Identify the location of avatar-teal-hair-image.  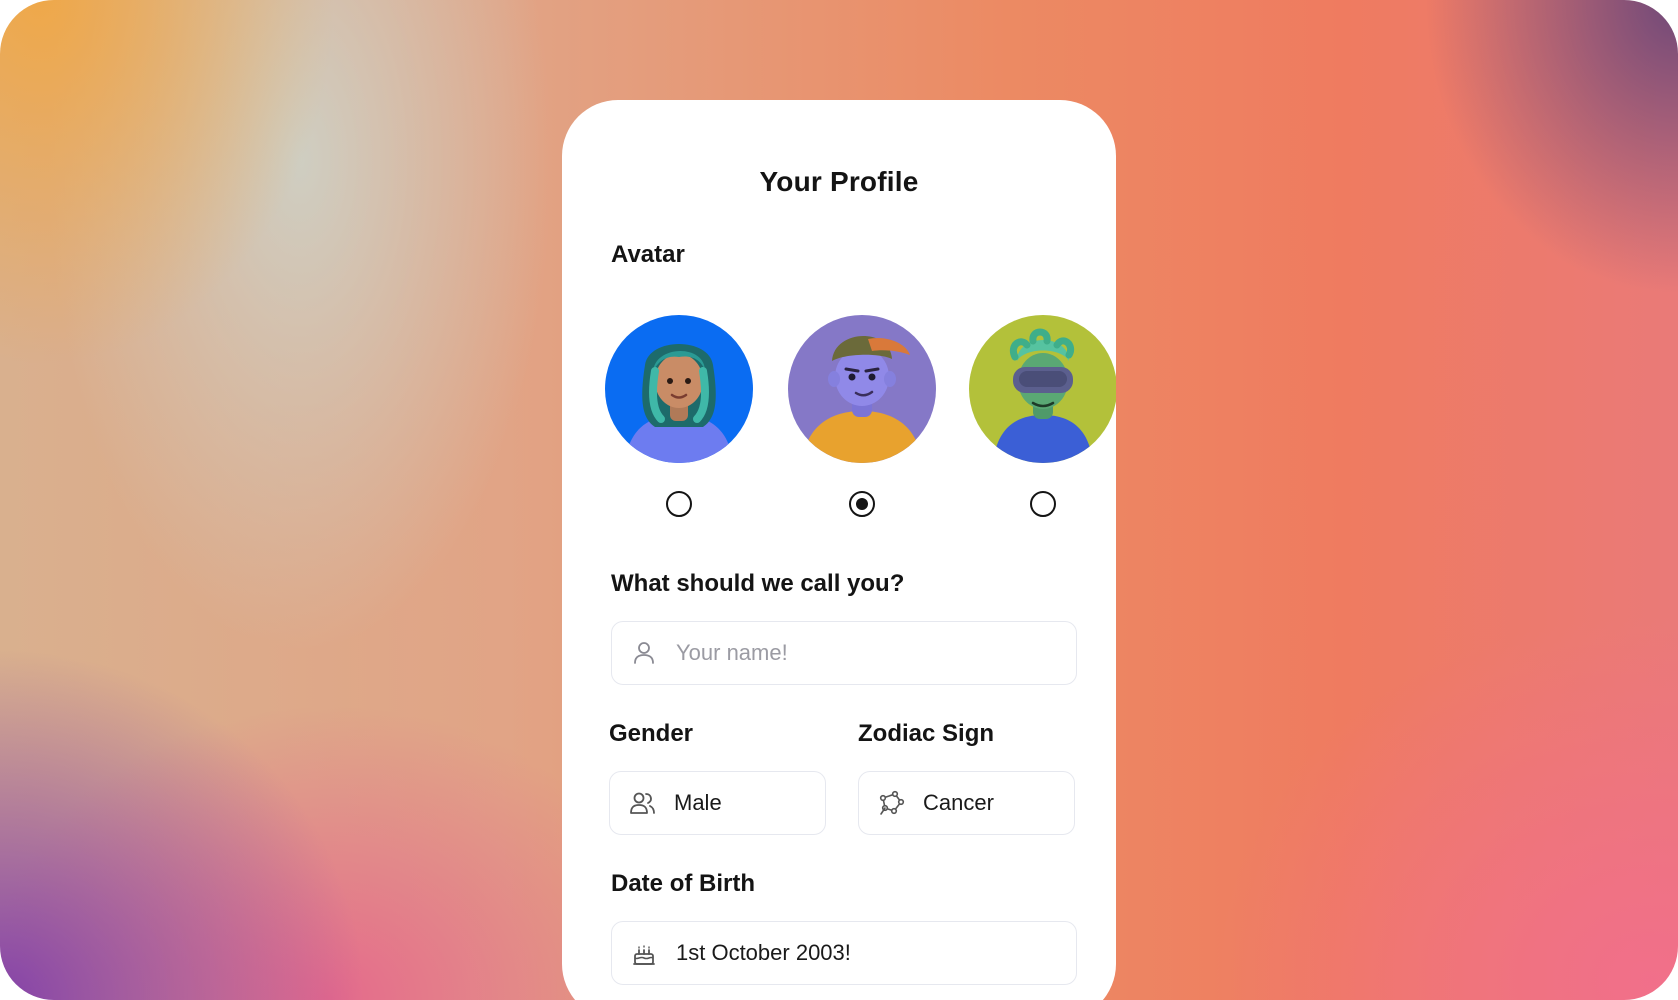
(679, 389).